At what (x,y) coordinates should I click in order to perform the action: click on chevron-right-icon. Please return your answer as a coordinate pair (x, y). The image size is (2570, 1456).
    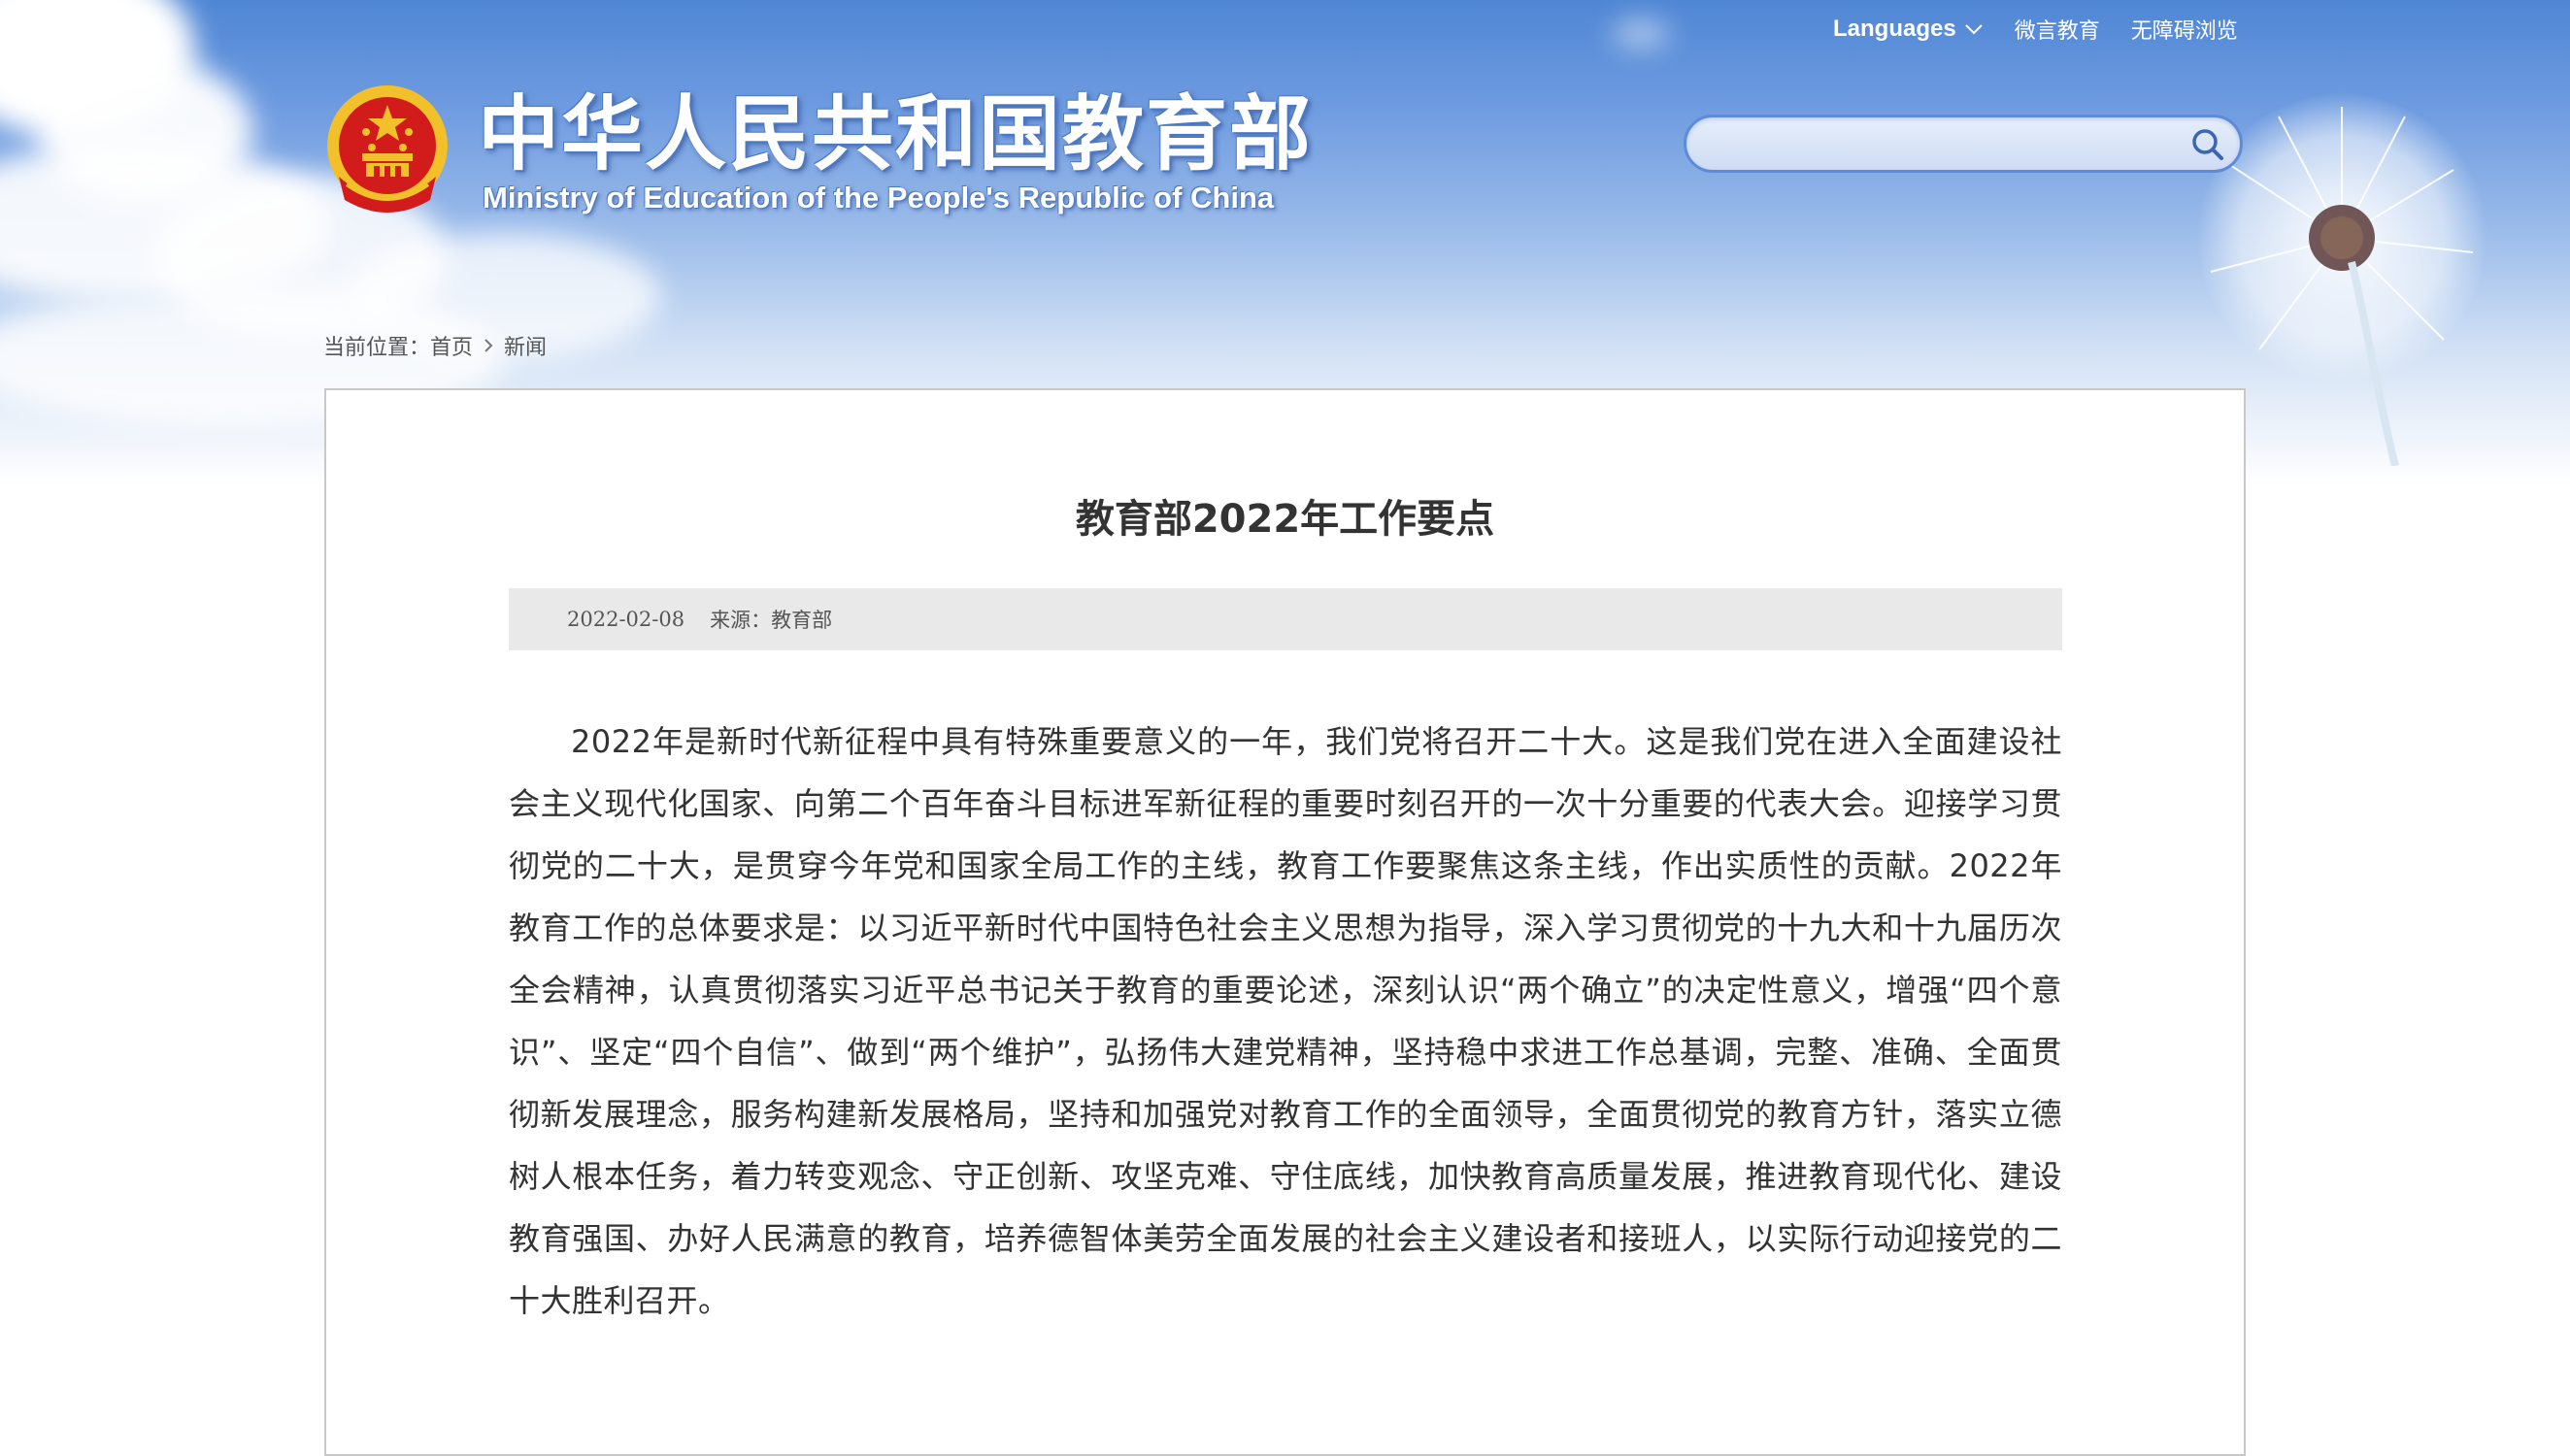
    Looking at the image, I should click on (488, 345).